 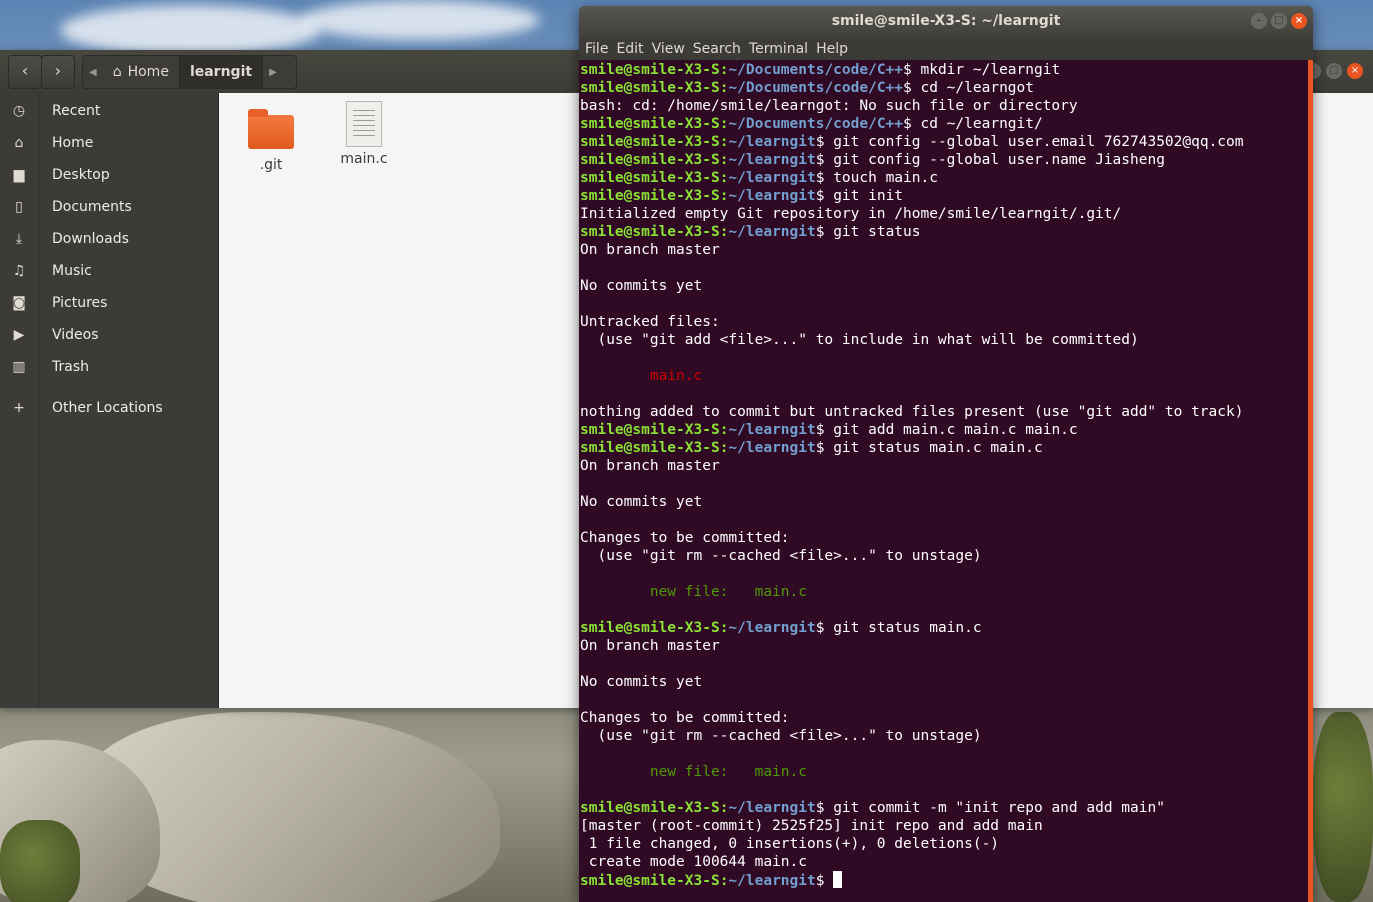 I want to click on prompt-command: cd ~/learngit/, so click(x=977, y=124).